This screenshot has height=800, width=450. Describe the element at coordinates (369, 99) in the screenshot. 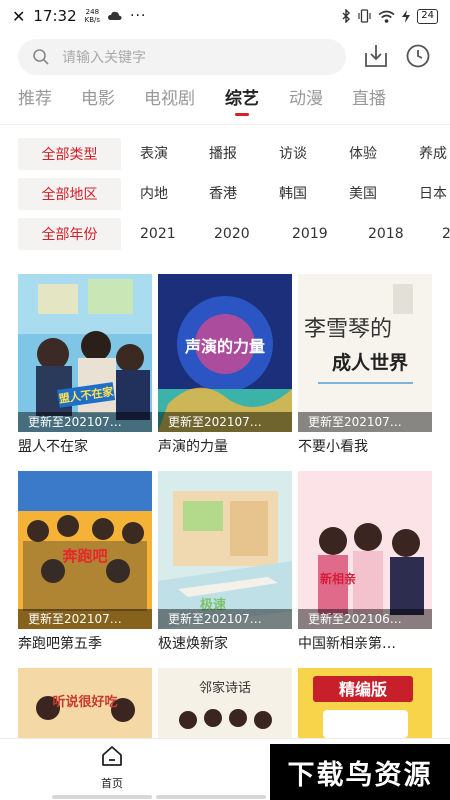

I see `tab-live: 直播` at that location.